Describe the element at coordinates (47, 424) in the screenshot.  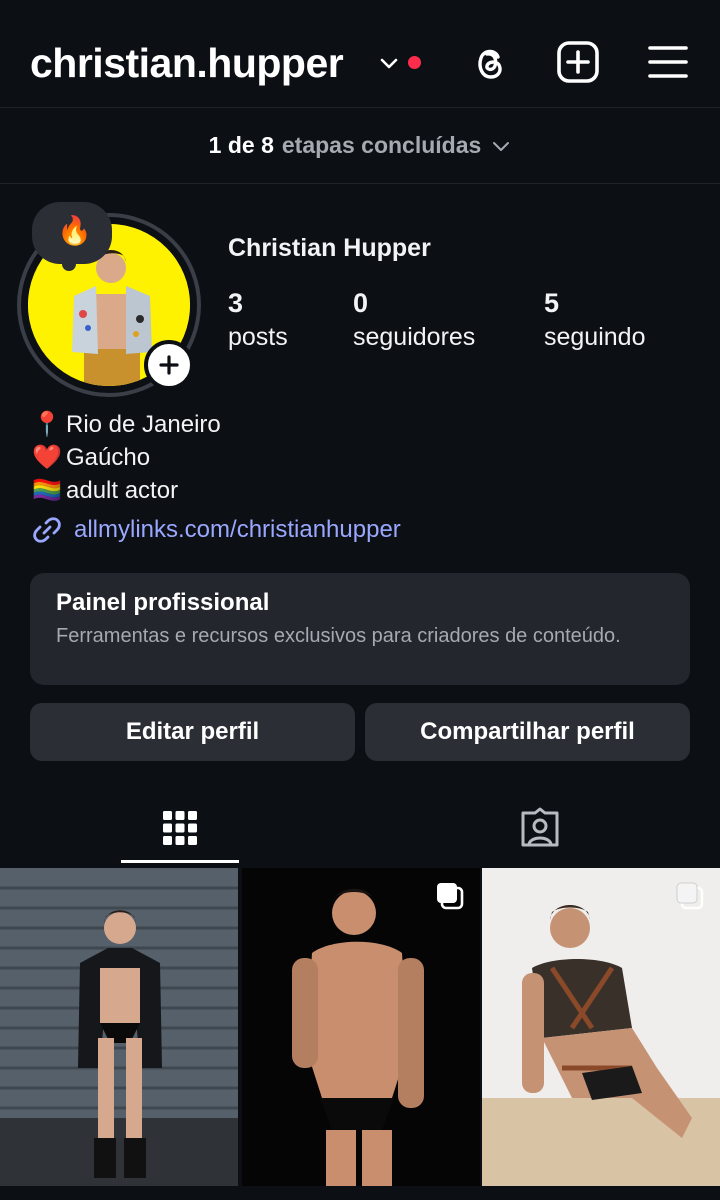
I see `pin-icon: 📍` at that location.